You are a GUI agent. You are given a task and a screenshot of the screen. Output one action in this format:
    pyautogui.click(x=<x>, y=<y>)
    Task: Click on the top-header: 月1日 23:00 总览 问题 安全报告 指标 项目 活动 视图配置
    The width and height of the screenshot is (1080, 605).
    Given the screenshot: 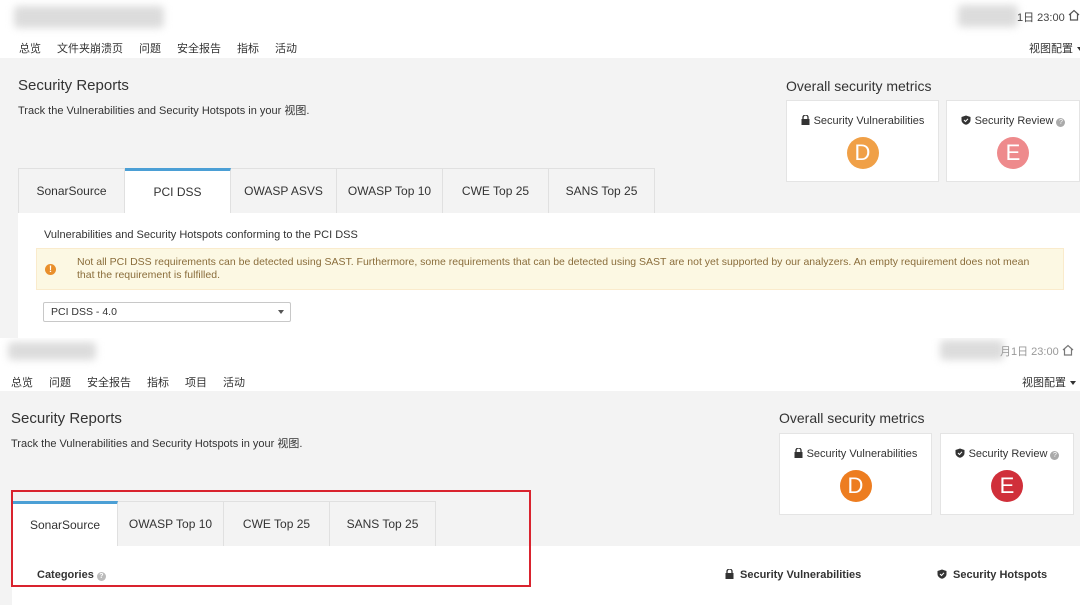 What is the action you would take?
    pyautogui.click(x=540, y=367)
    